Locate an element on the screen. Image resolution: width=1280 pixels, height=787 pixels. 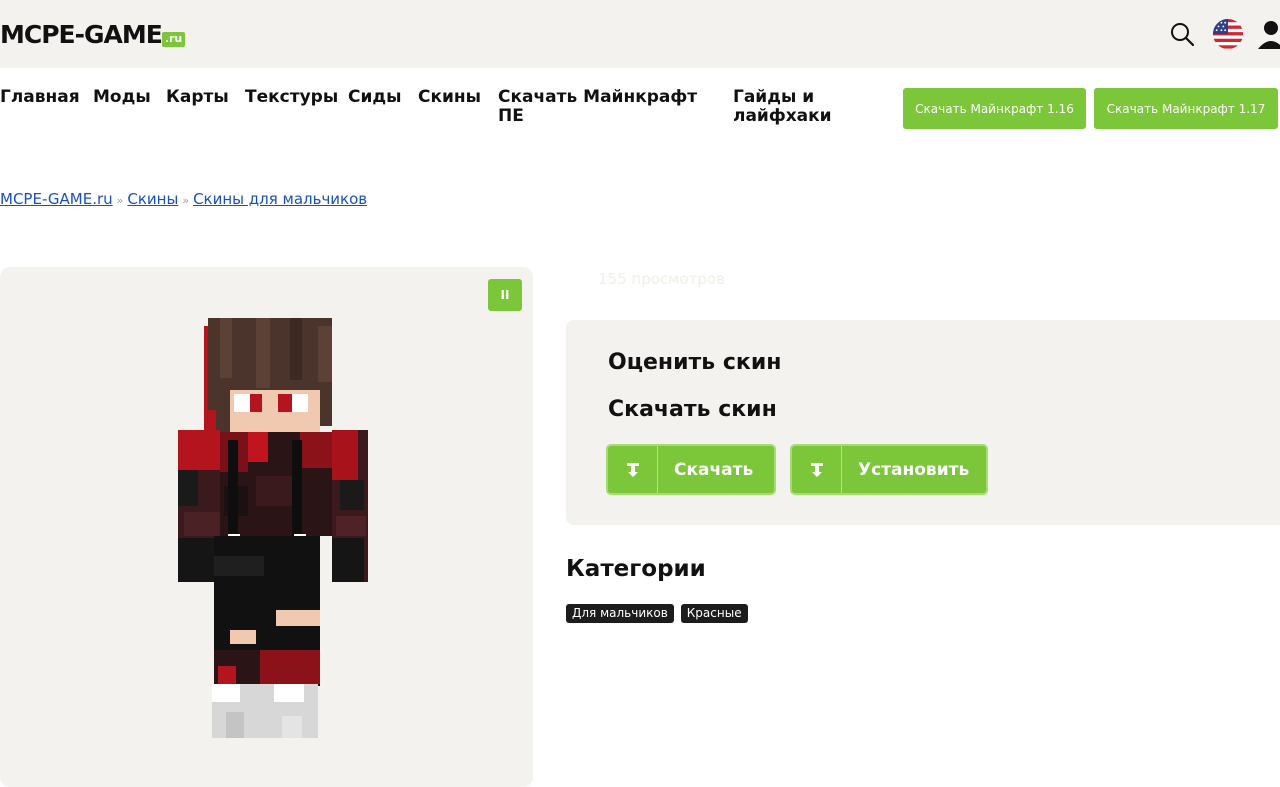
breadcrumb: MCPE-GAME.ru» Скины» Скины для мальчиков is located at coordinates (183, 200).